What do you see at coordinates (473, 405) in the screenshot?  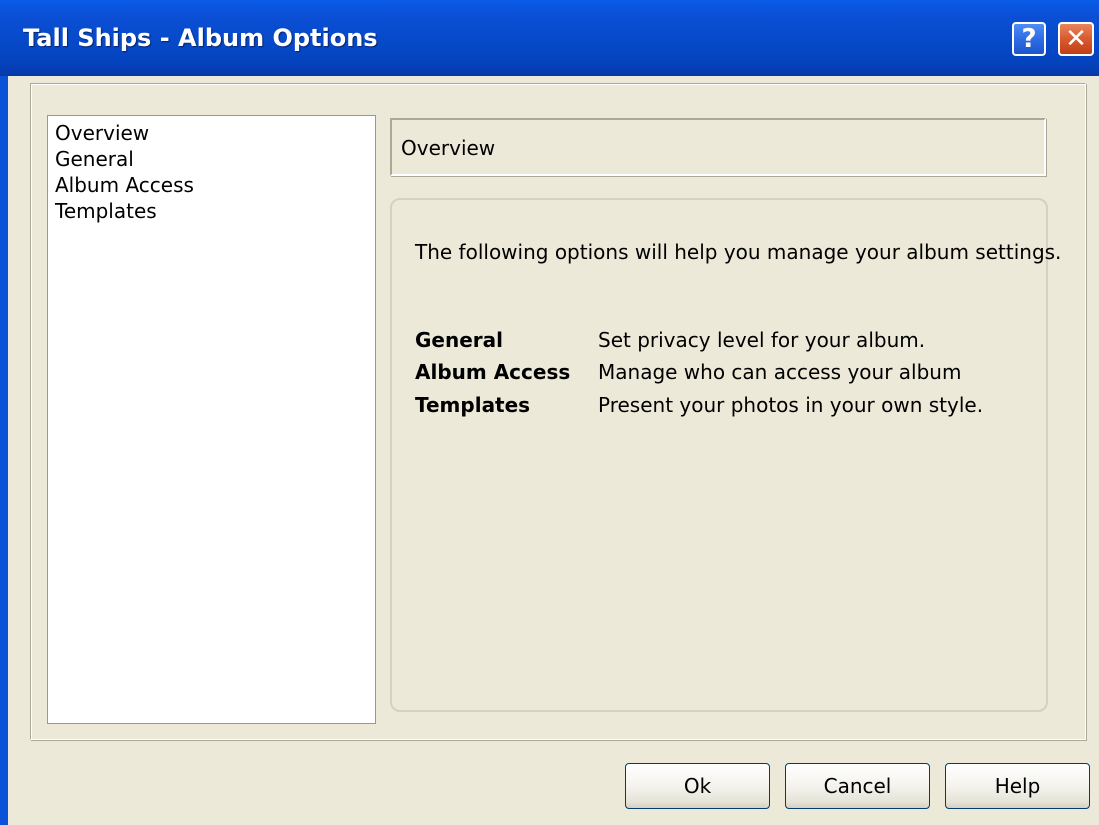 I see `option-name: Templates` at bounding box center [473, 405].